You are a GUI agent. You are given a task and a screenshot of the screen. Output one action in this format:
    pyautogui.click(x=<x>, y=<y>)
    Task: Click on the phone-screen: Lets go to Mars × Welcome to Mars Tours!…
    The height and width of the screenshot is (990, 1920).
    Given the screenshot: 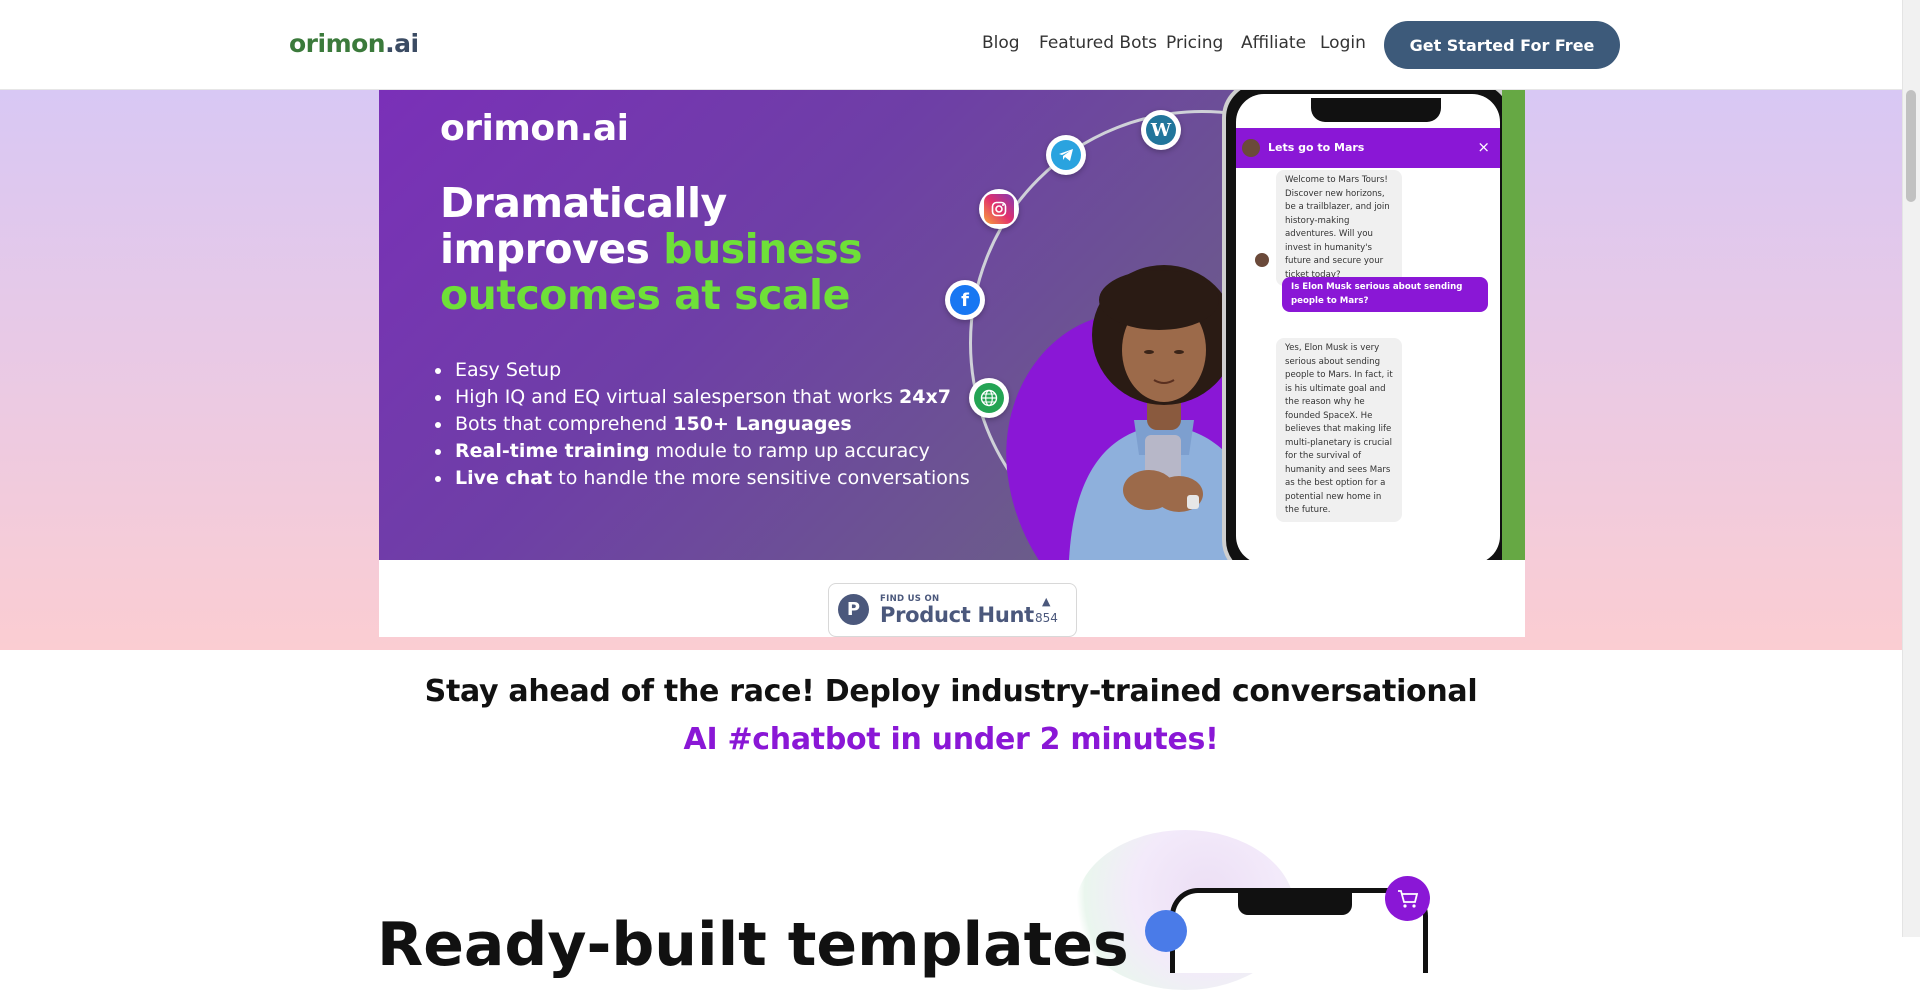 What is the action you would take?
    pyautogui.click(x=1368, y=327)
    